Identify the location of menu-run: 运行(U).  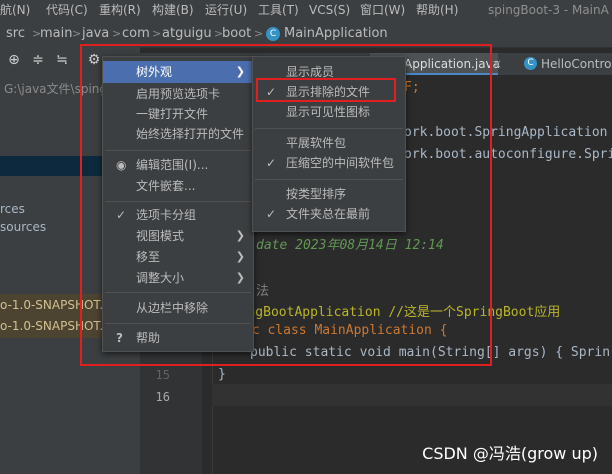
(226, 11).